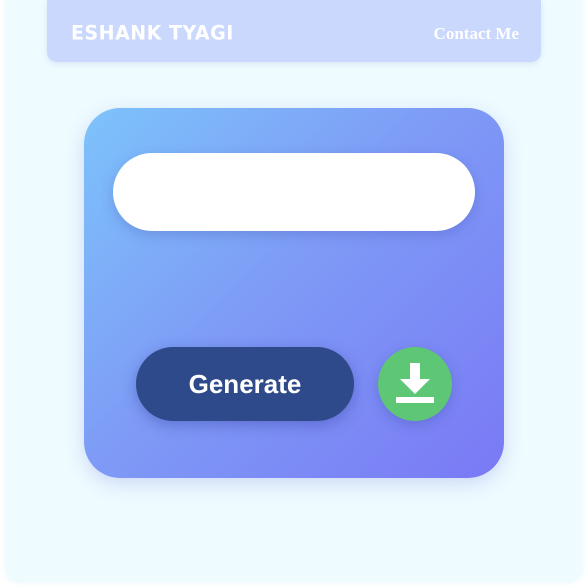 The width and height of the screenshot is (588, 588). I want to click on download-icon, so click(415, 383).